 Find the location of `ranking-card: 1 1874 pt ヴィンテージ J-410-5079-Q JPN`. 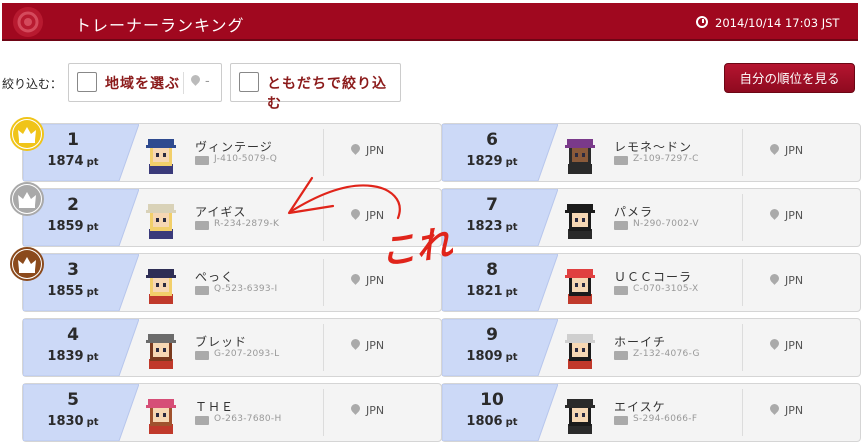

ranking-card: 1 1874 pt ヴィンテージ J-410-5079-Q JPN is located at coordinates (232, 152).